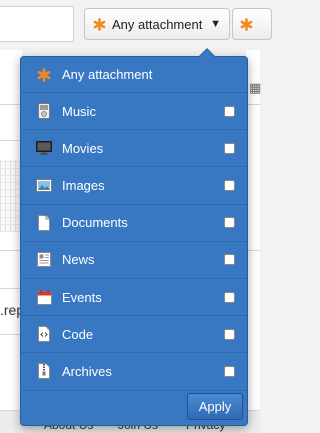 This screenshot has height=433, width=320. What do you see at coordinates (78, 334) in the screenshot?
I see `menu-item-label: Code` at bounding box center [78, 334].